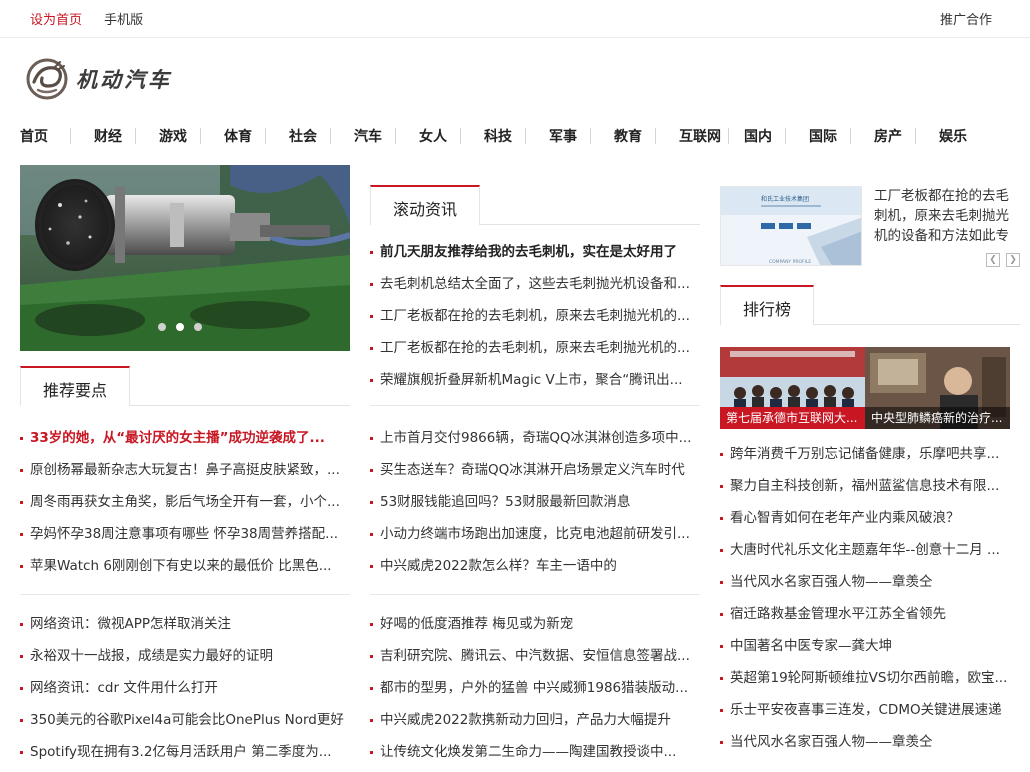 This screenshot has width=1030, height=772. I want to click on nav-item-home: 首页, so click(34, 136).